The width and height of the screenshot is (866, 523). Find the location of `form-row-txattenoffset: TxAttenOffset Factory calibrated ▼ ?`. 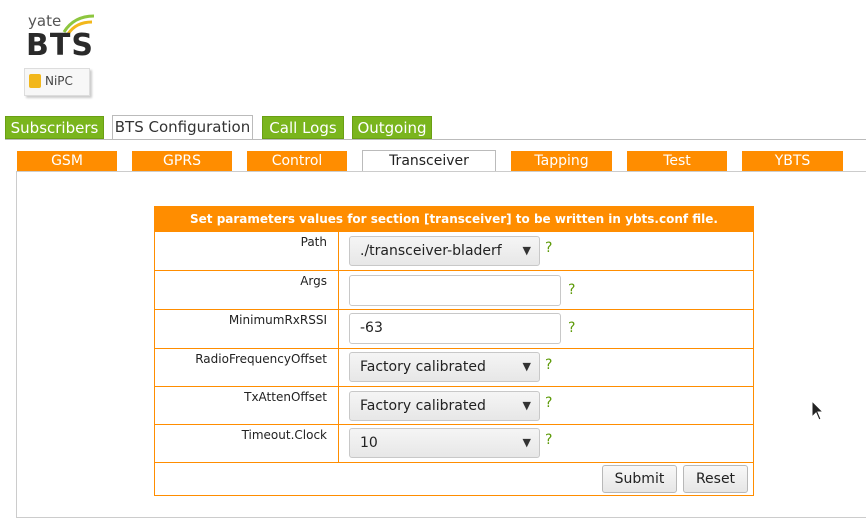

form-row-txattenoffset: TxAttenOffset Factory calibrated ▼ ? is located at coordinates (454, 405).